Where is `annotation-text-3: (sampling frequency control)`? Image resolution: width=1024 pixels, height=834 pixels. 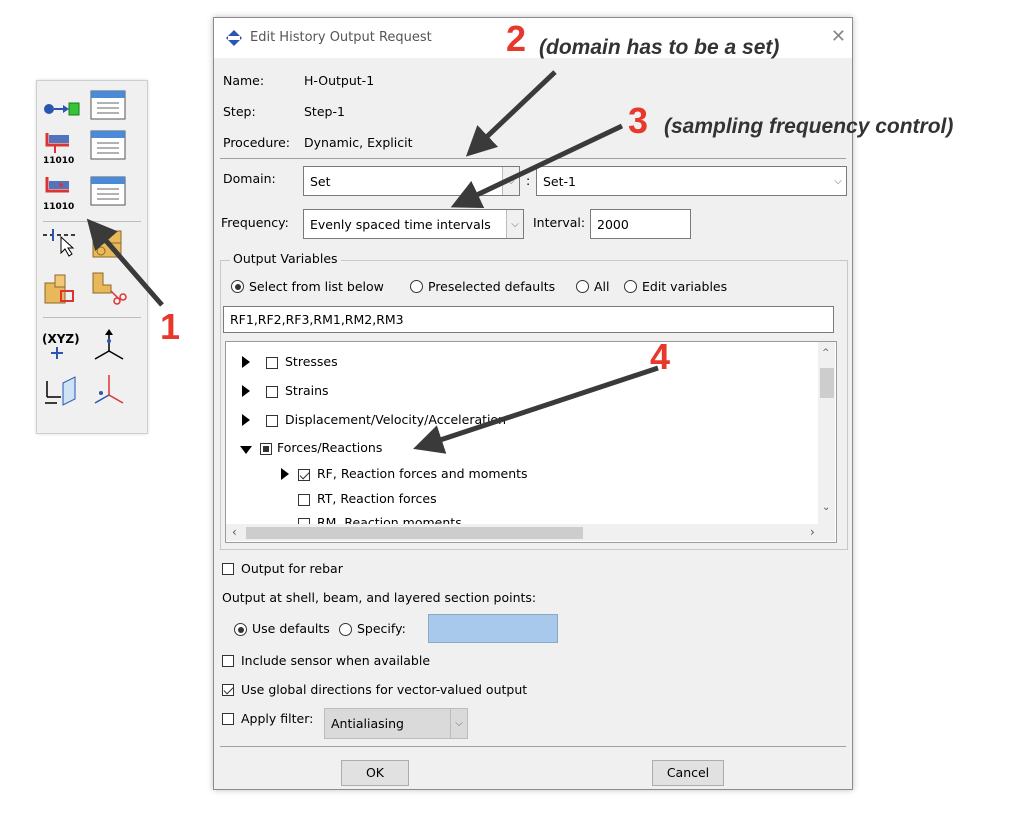
annotation-text-3: (sampling frequency control) is located at coordinates (809, 126).